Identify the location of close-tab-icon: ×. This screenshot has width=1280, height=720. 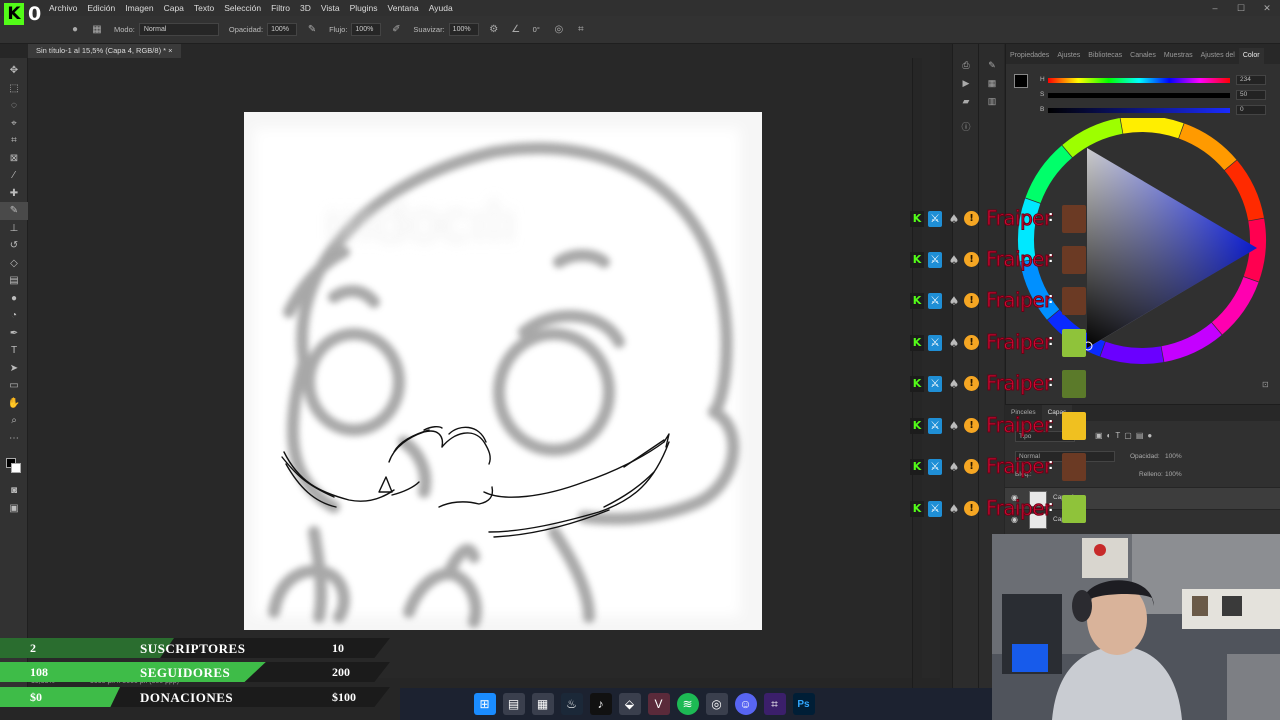
(170, 50).